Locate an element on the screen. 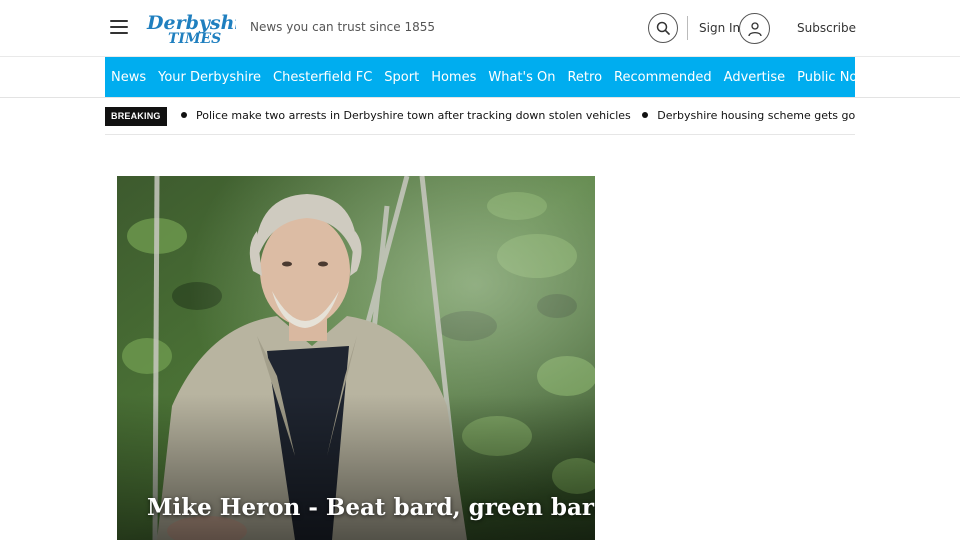 The image size is (960, 540). account-button is located at coordinates (754, 28).